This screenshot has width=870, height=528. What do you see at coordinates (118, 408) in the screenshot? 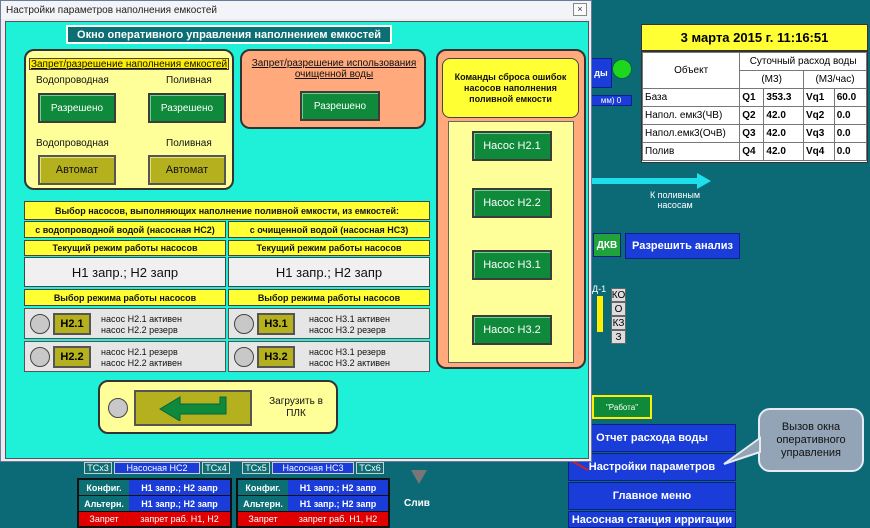
I see `load-status-indicator-icon` at bounding box center [118, 408].